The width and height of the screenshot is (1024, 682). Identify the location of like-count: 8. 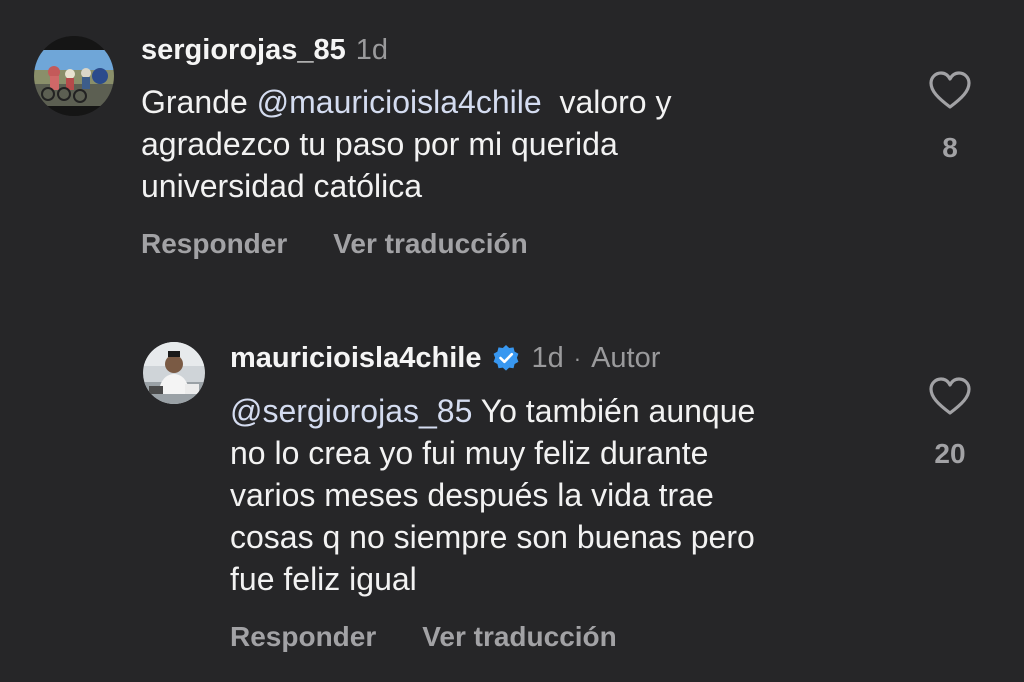
(950, 147).